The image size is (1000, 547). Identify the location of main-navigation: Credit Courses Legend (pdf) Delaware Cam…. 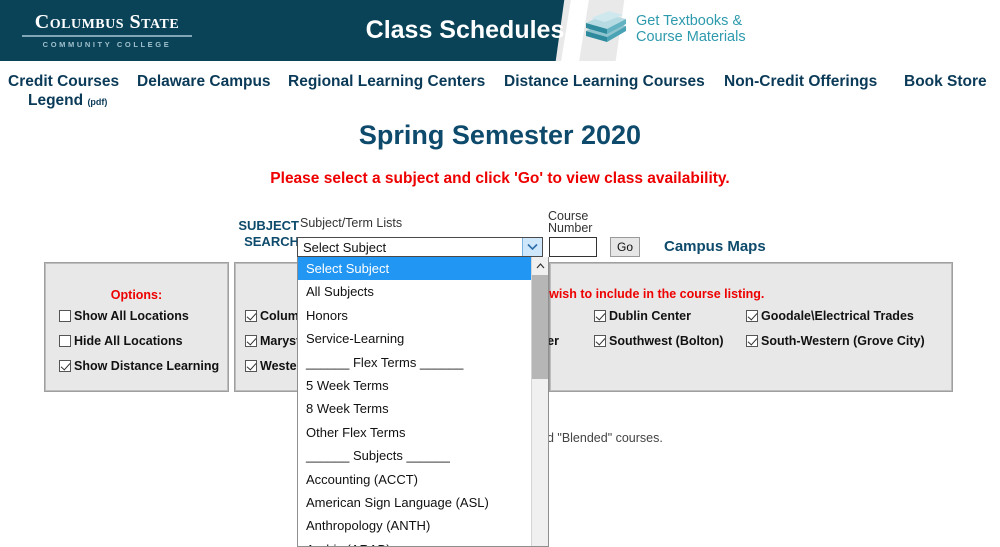
(500, 87).